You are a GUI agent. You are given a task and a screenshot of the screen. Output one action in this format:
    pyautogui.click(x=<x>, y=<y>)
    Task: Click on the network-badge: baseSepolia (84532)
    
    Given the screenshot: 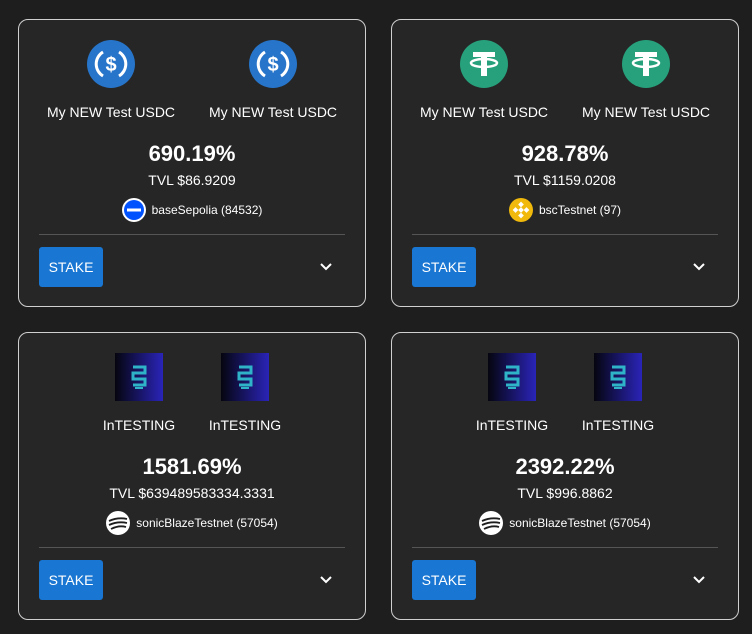 What is the action you would take?
    pyautogui.click(x=192, y=210)
    